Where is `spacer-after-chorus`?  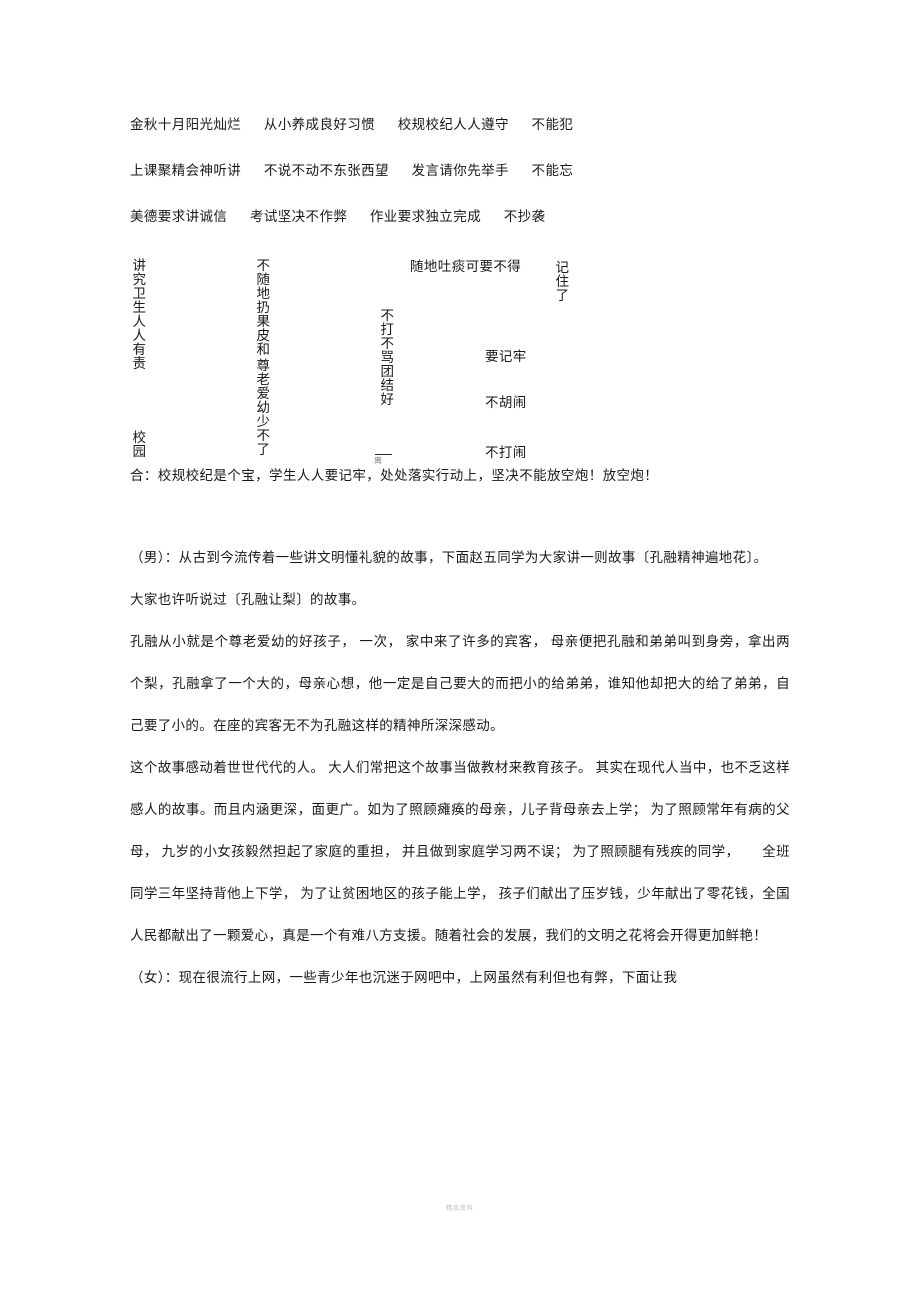 spacer-after-chorus is located at coordinates (460, 510).